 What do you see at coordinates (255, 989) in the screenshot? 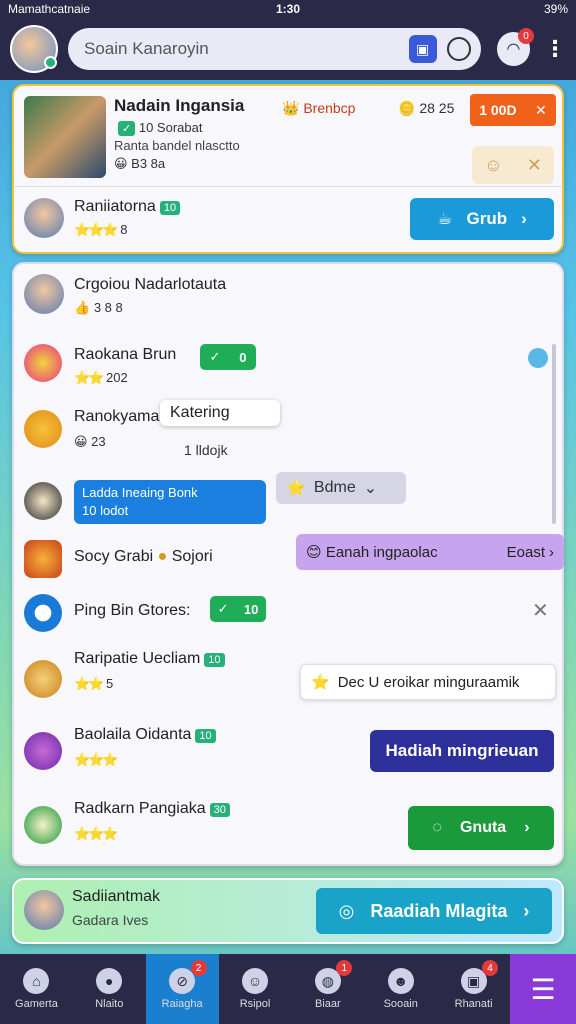
I see `nav-report: ☺ Rsipol` at bounding box center [255, 989].